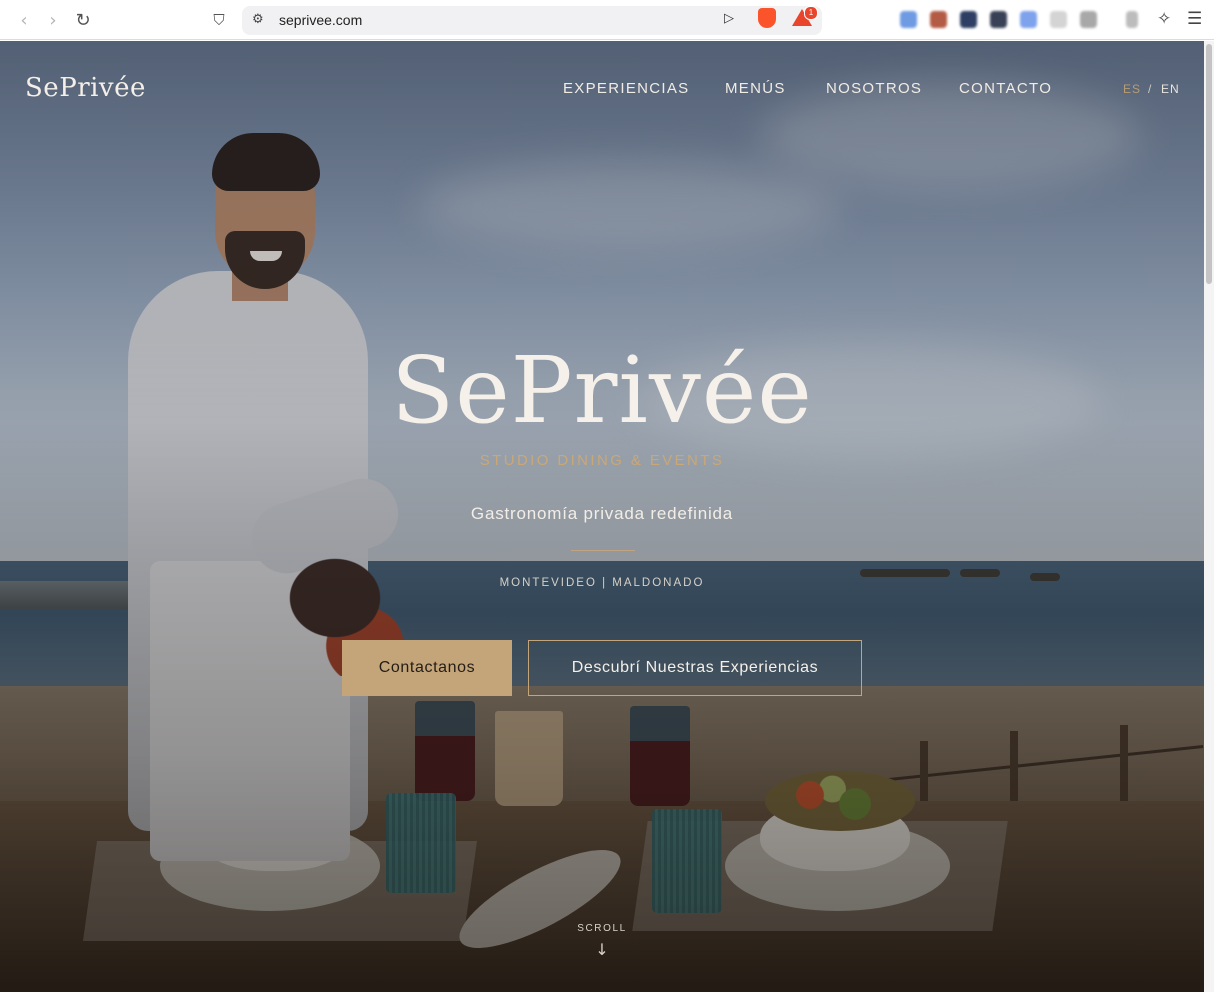 This screenshot has width=1214, height=992. Describe the element at coordinates (219, 20) in the screenshot. I see `bookmark-icon: ⛉` at that location.